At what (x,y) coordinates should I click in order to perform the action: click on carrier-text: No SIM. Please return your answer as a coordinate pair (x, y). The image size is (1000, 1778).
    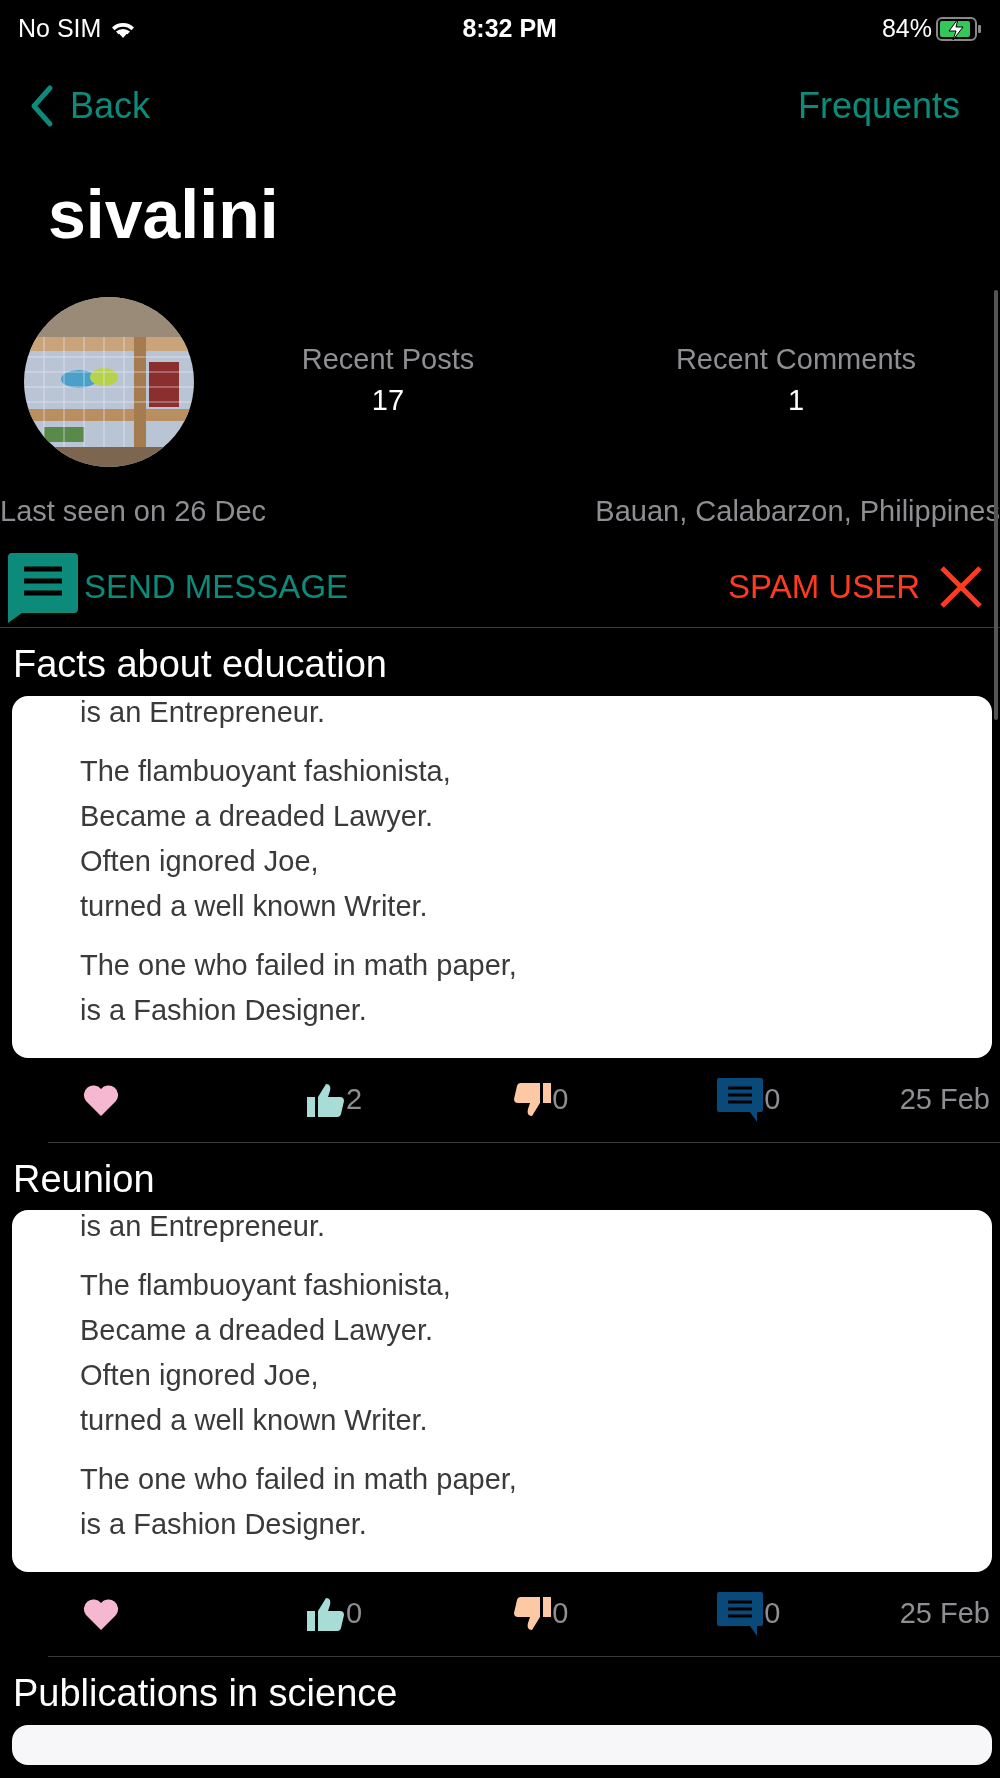
    Looking at the image, I should click on (60, 28).